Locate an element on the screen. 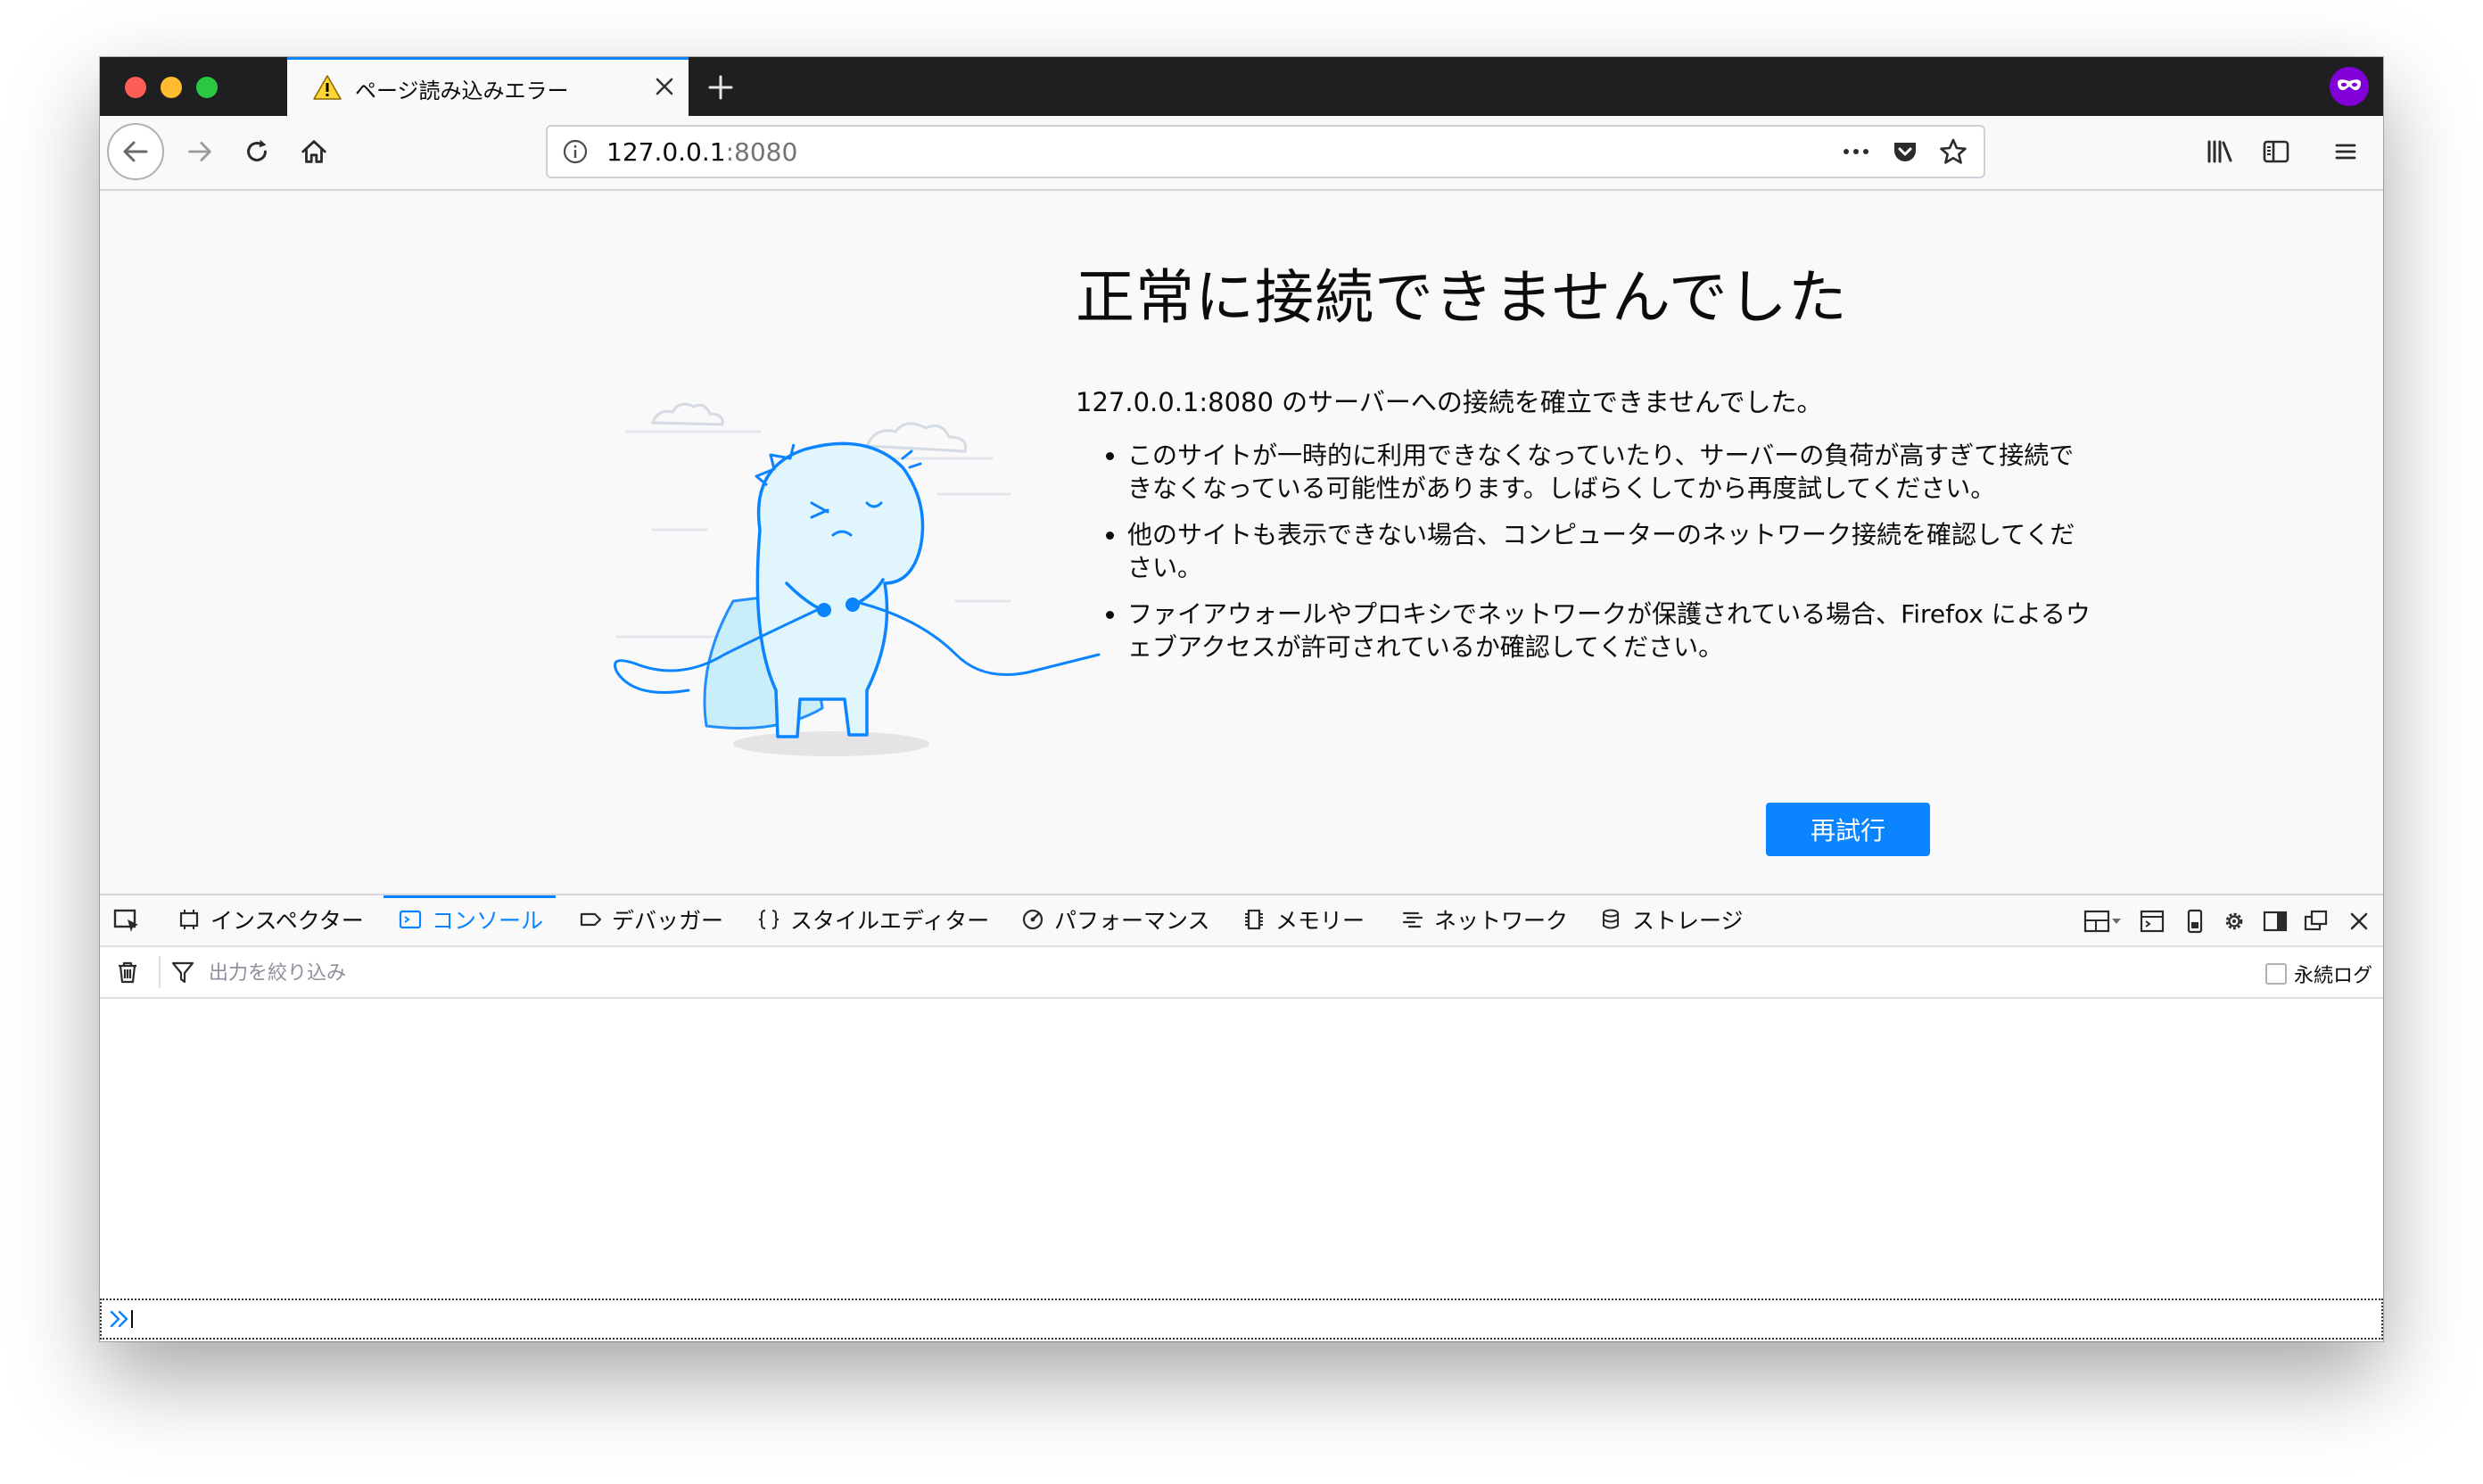 The height and width of the screenshot is (1484, 2483). settings-gear-icon is located at coordinates (2234, 921).